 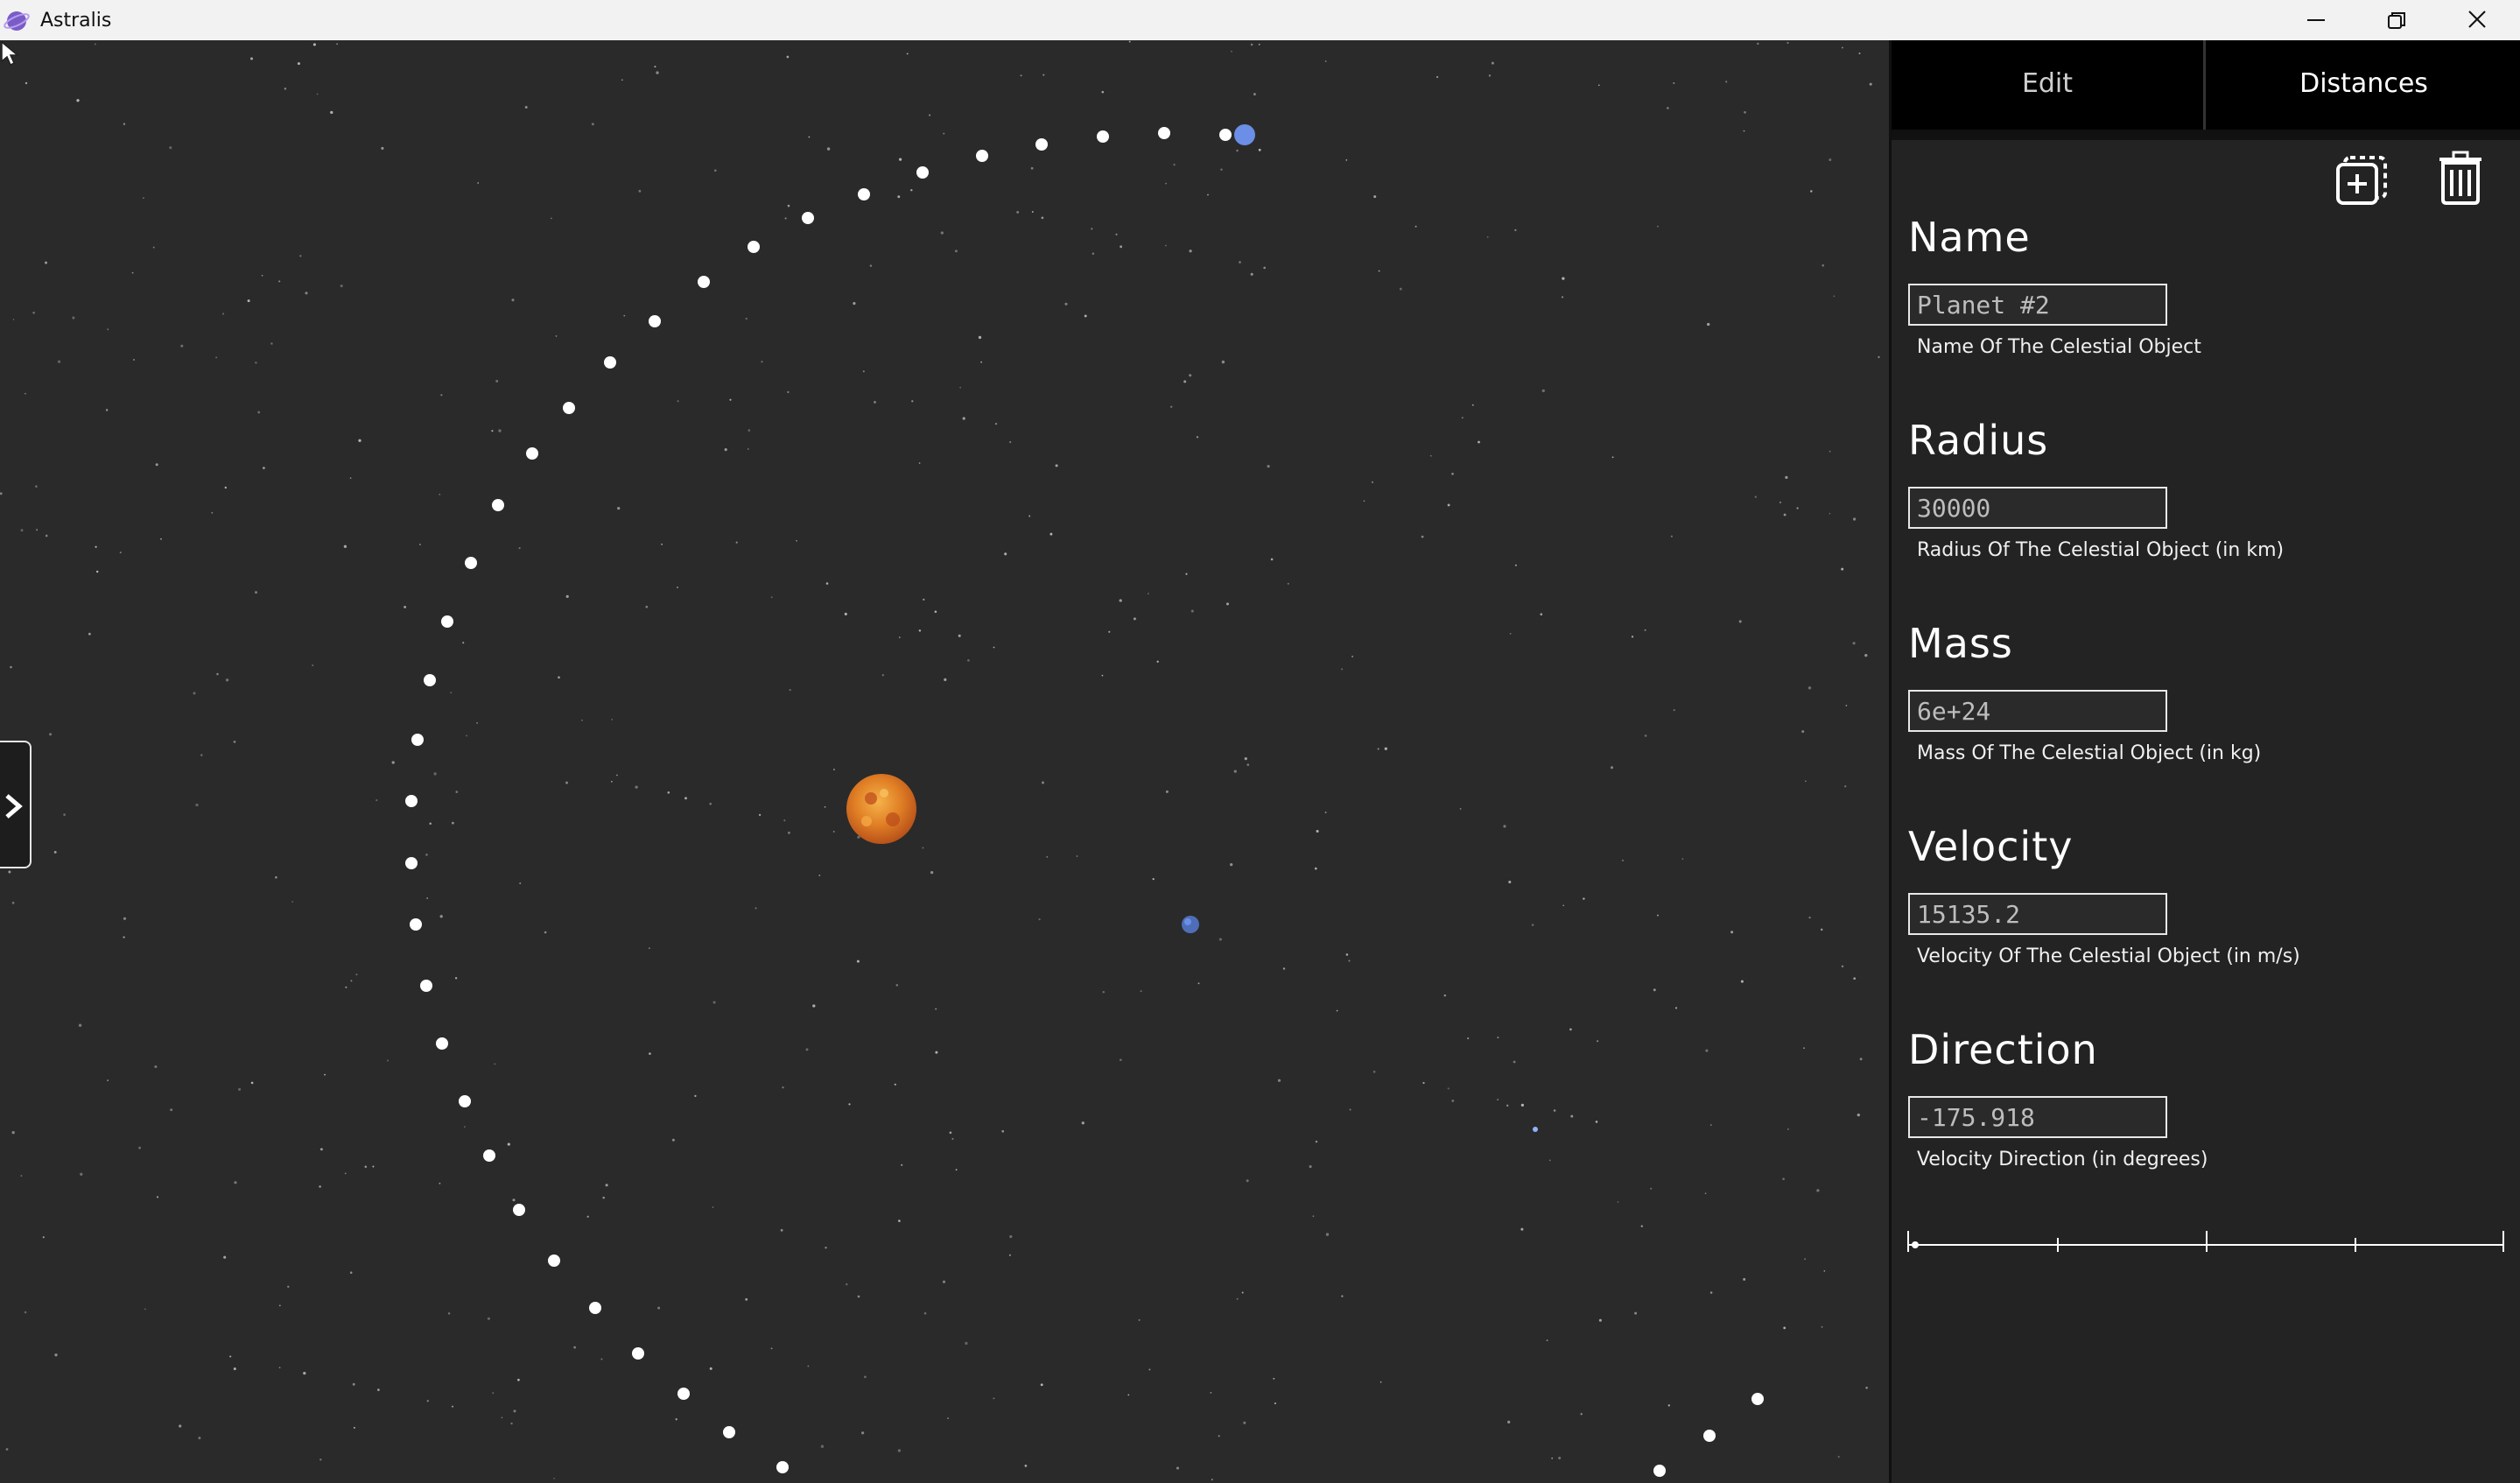 I want to click on selected-planet, so click(x=1244, y=134).